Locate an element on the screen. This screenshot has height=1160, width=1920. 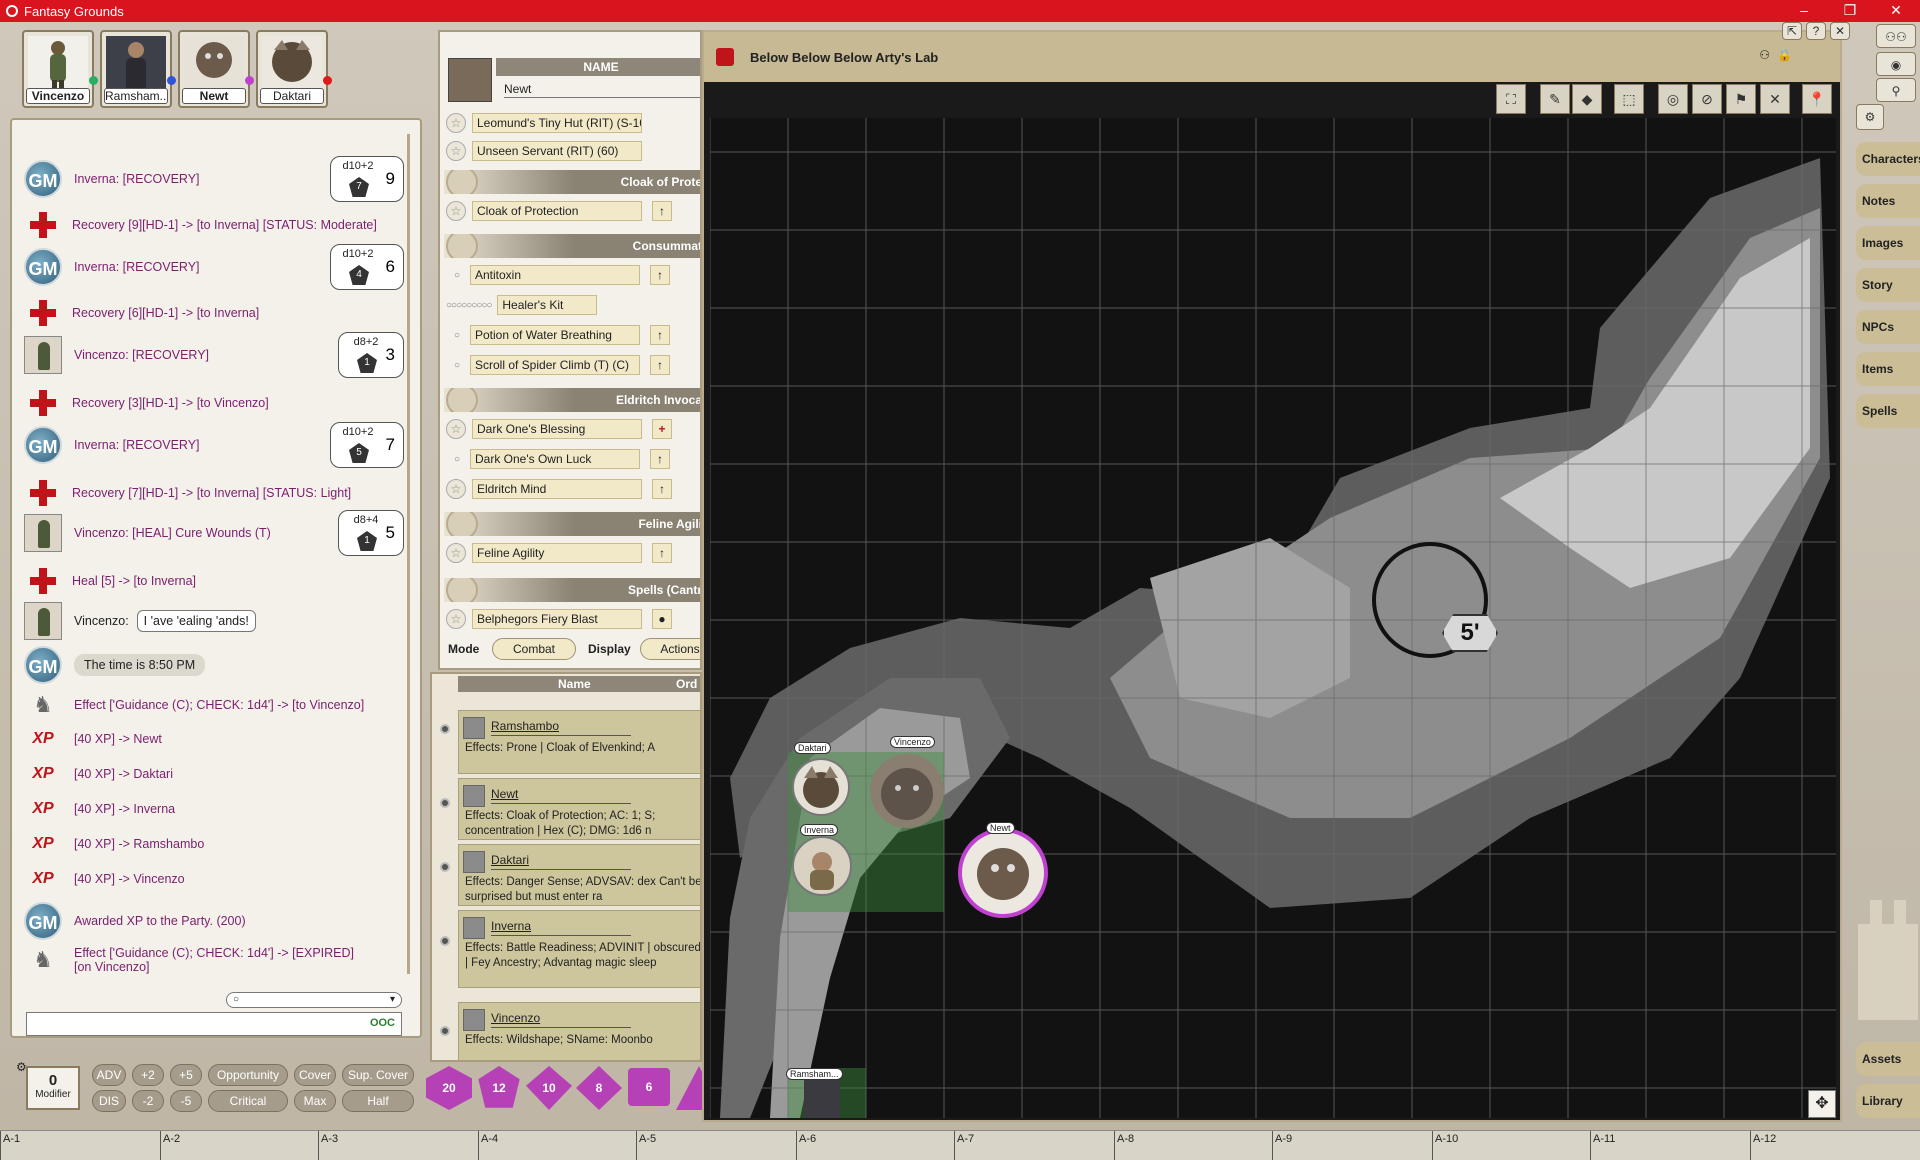
combatant-name: Vincenzo is located at coordinates (515, 1018).